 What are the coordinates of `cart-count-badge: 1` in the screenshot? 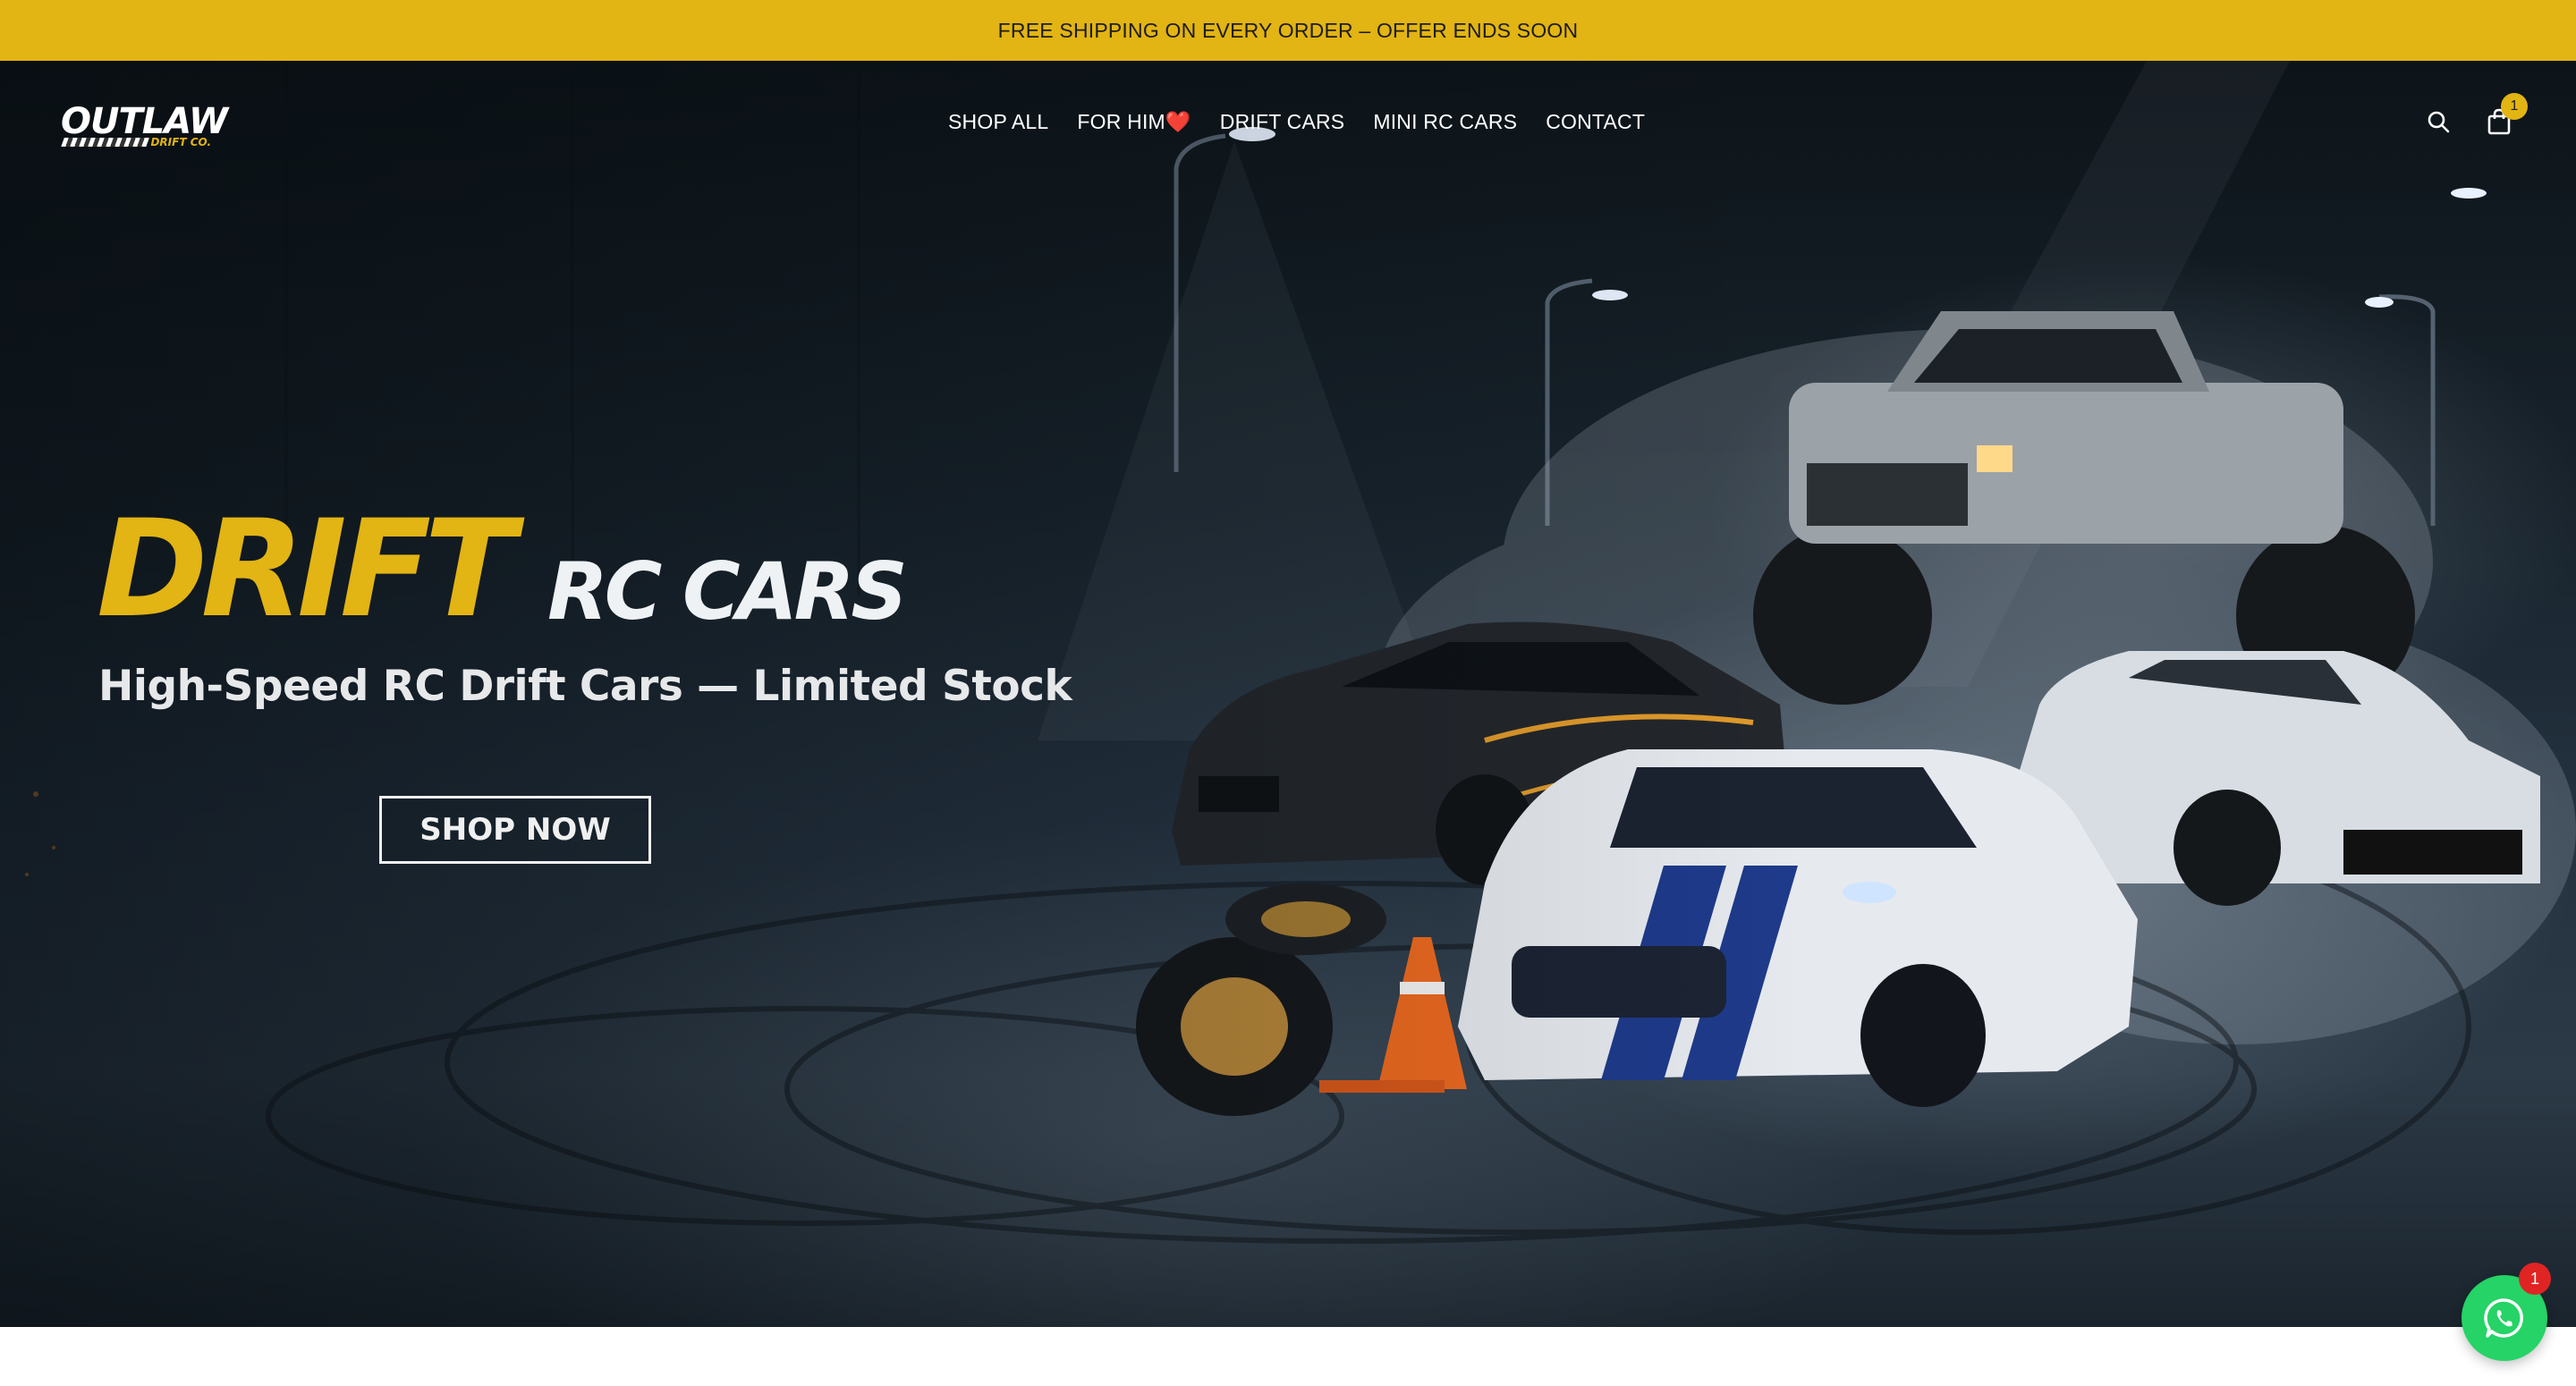 It's located at (2514, 107).